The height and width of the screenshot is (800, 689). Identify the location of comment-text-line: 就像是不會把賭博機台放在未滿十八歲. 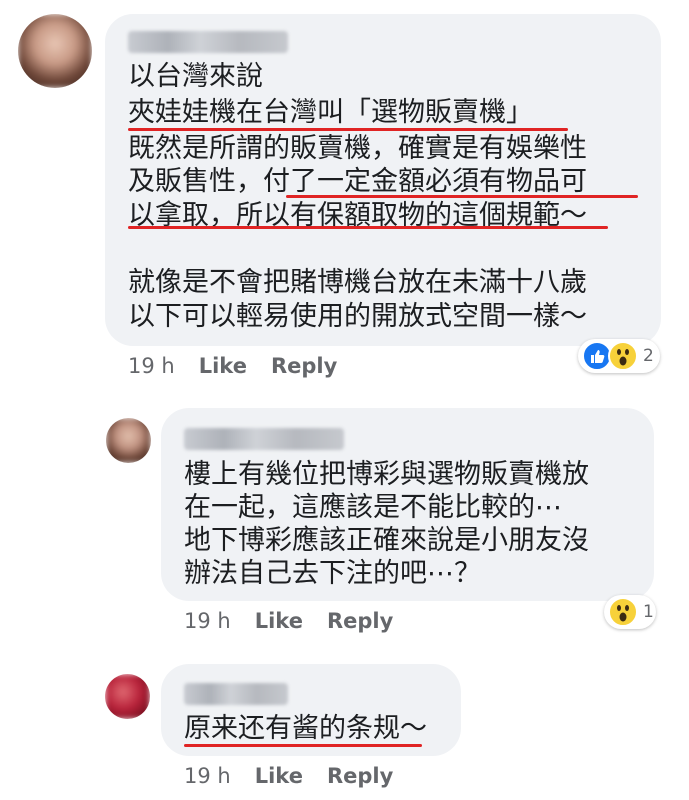
(357, 282).